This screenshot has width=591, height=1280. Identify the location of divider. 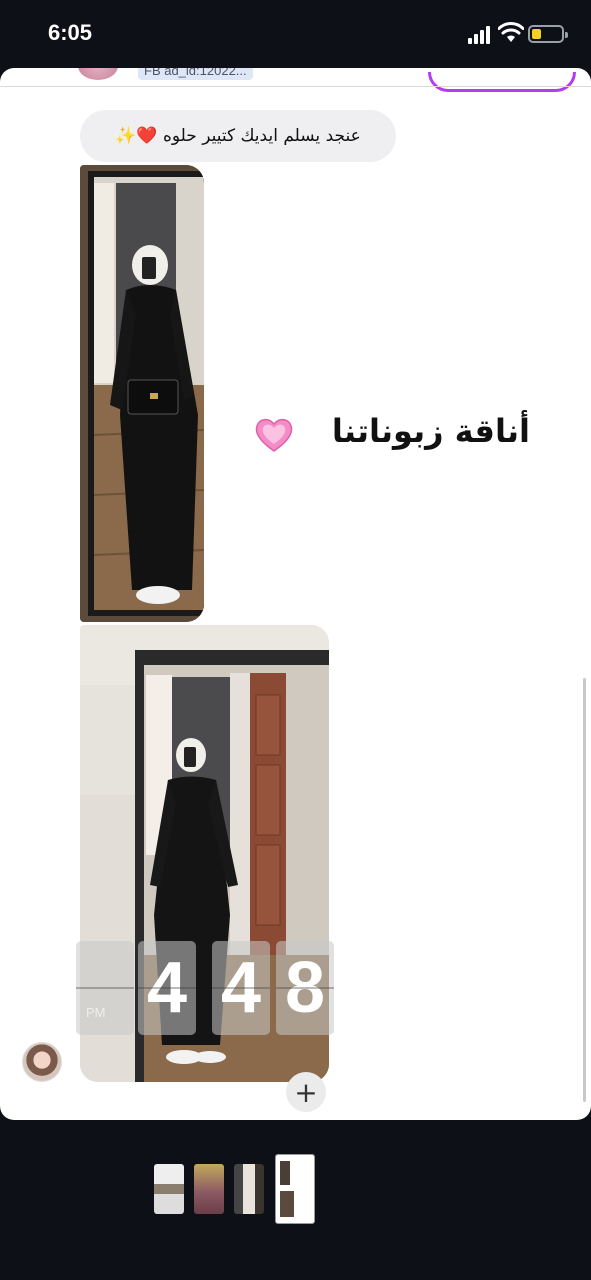
(295, 86).